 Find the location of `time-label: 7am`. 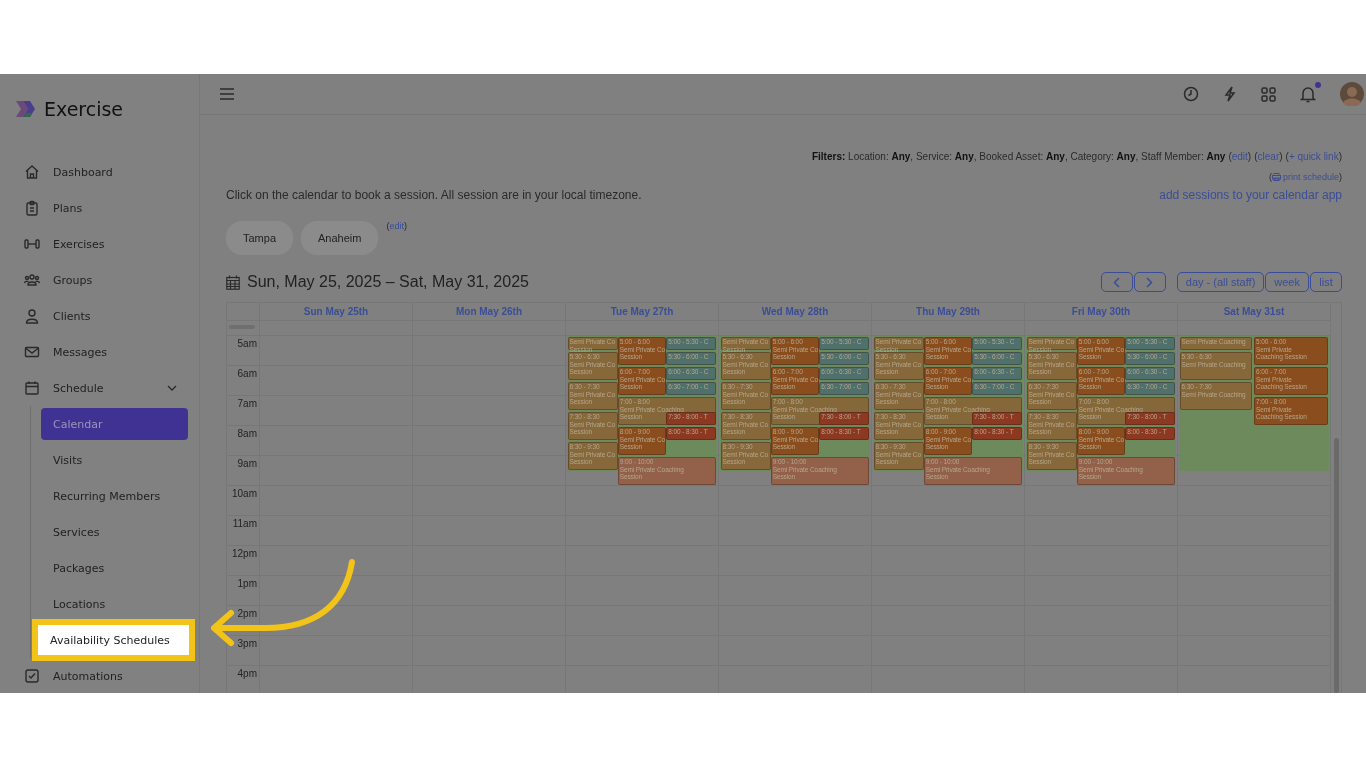

time-label: 7am is located at coordinates (247, 403).